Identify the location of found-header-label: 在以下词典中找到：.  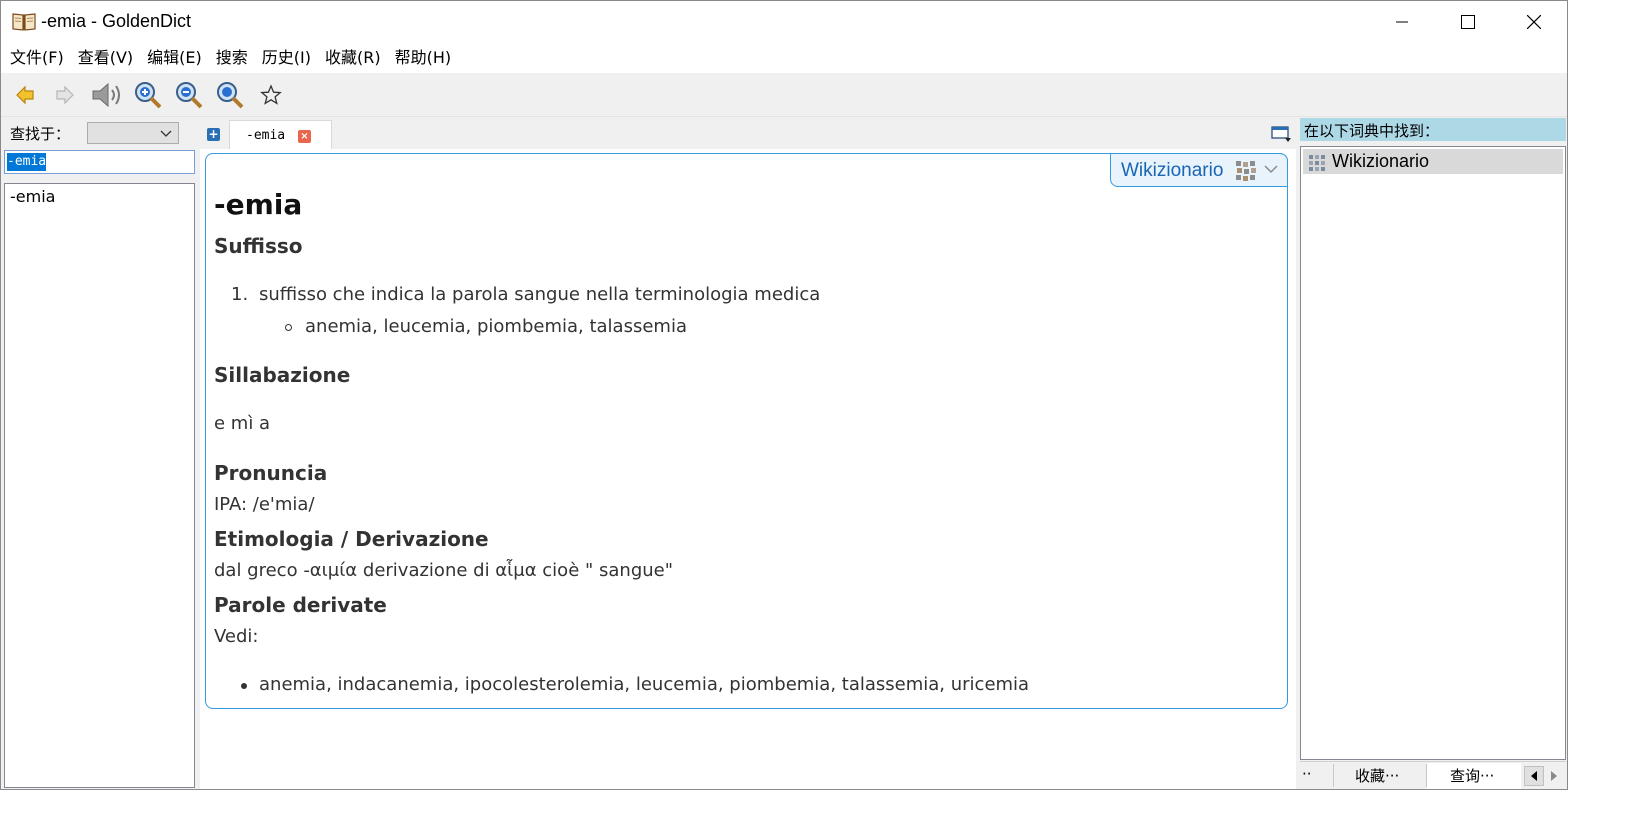
(1372, 131).